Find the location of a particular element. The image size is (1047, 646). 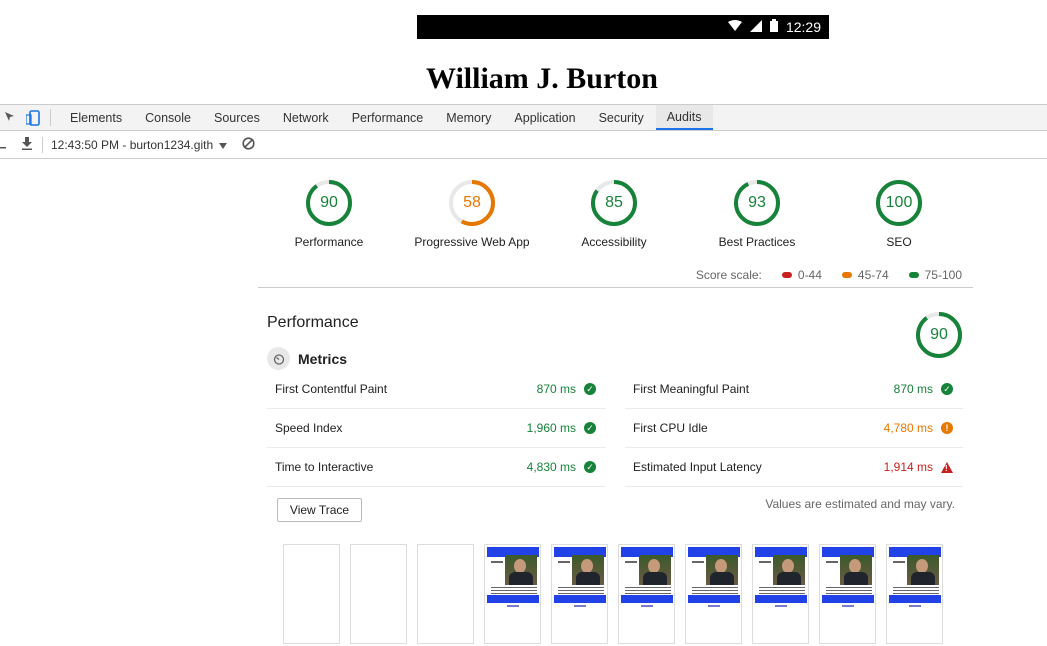

tab-performance: Performance is located at coordinates (388, 117).